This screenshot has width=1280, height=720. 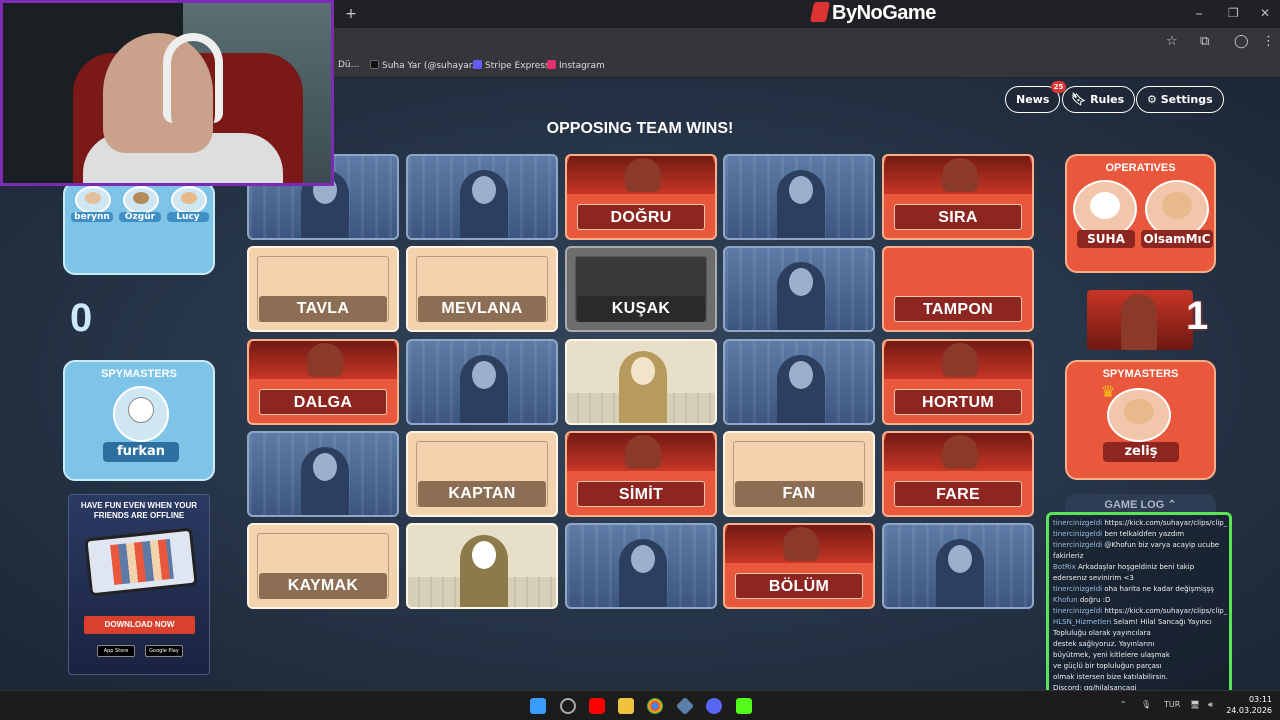 I want to click on word-card: FAN, so click(x=799, y=474).